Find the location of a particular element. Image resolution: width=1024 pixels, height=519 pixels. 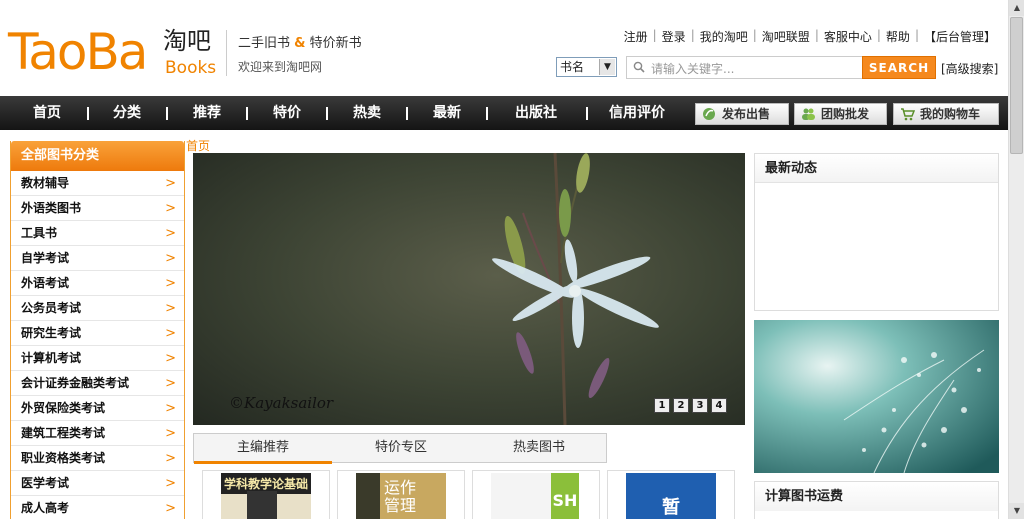

slogan-b: 特价新书 is located at coordinates (335, 43).